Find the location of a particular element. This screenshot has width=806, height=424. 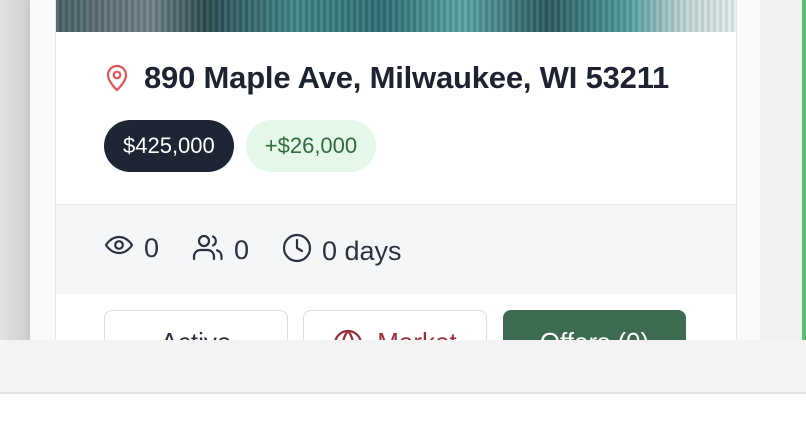

people-stat: 0 is located at coordinates (220, 250).